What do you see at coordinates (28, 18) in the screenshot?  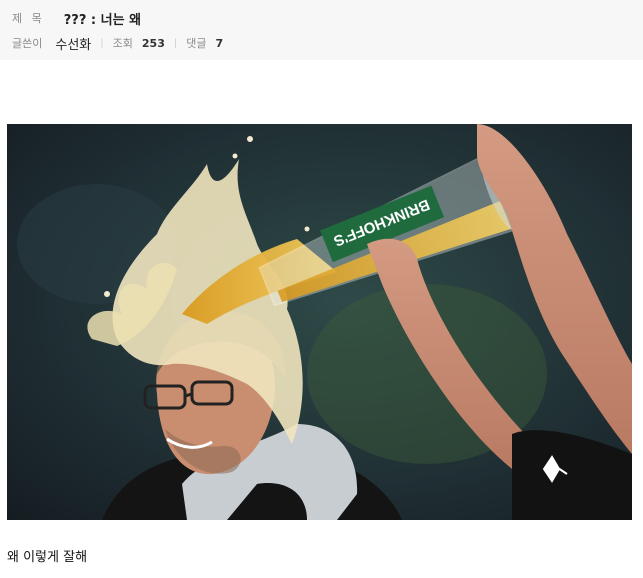 I see `title-label: 제 목` at bounding box center [28, 18].